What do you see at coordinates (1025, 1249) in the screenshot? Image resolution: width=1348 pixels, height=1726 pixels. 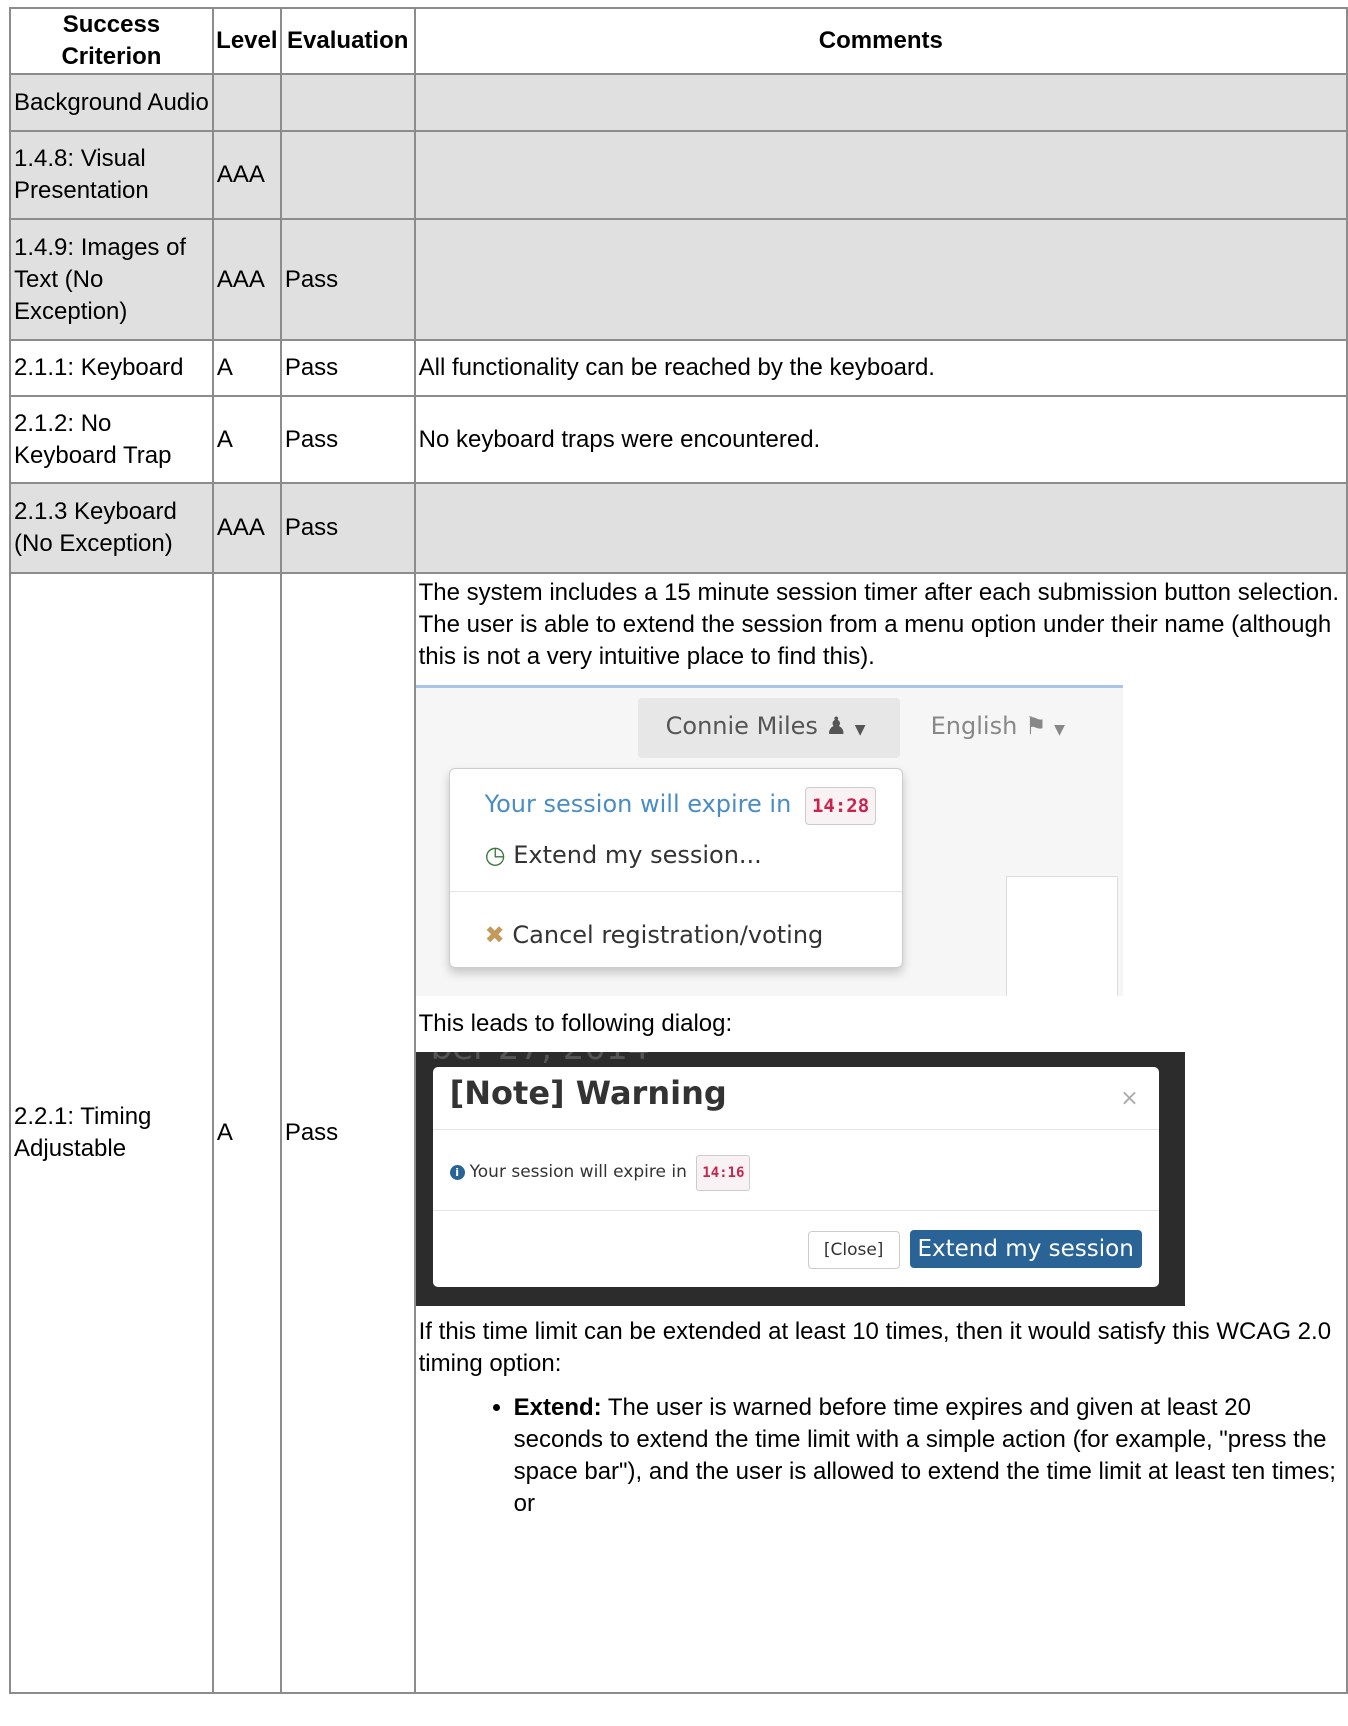 I see `extend-session-button: Extend my session` at bounding box center [1025, 1249].